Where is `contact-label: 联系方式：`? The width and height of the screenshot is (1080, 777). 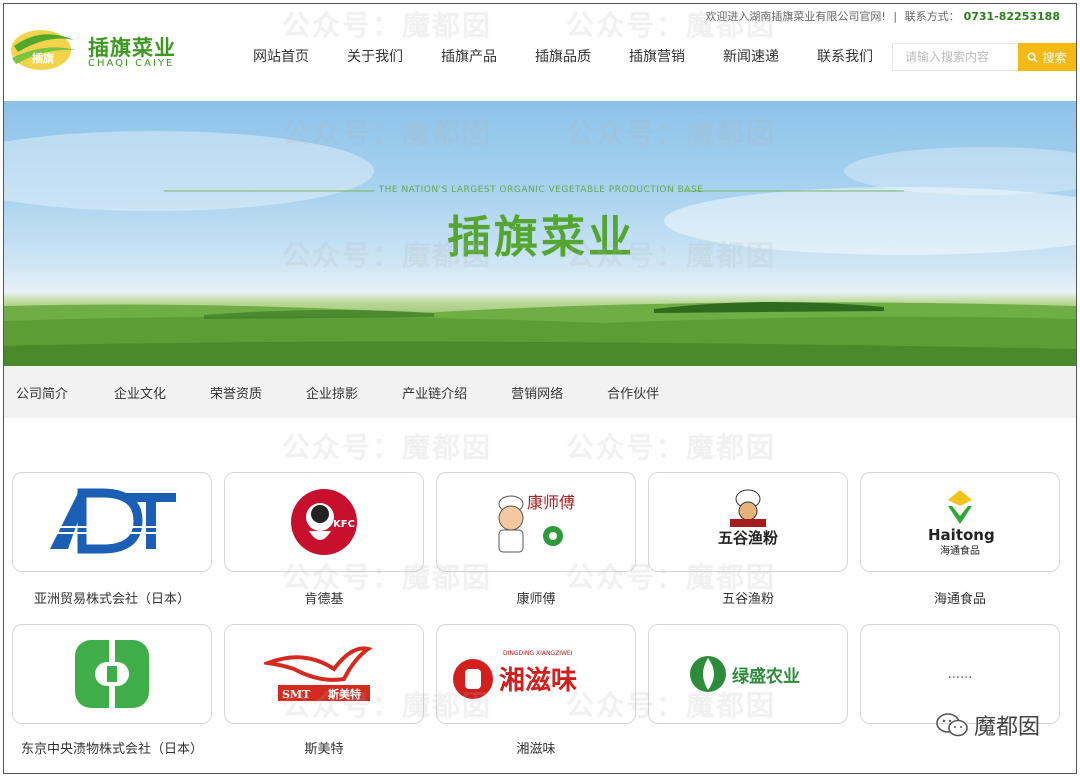
contact-label: 联系方式： is located at coordinates (932, 16).